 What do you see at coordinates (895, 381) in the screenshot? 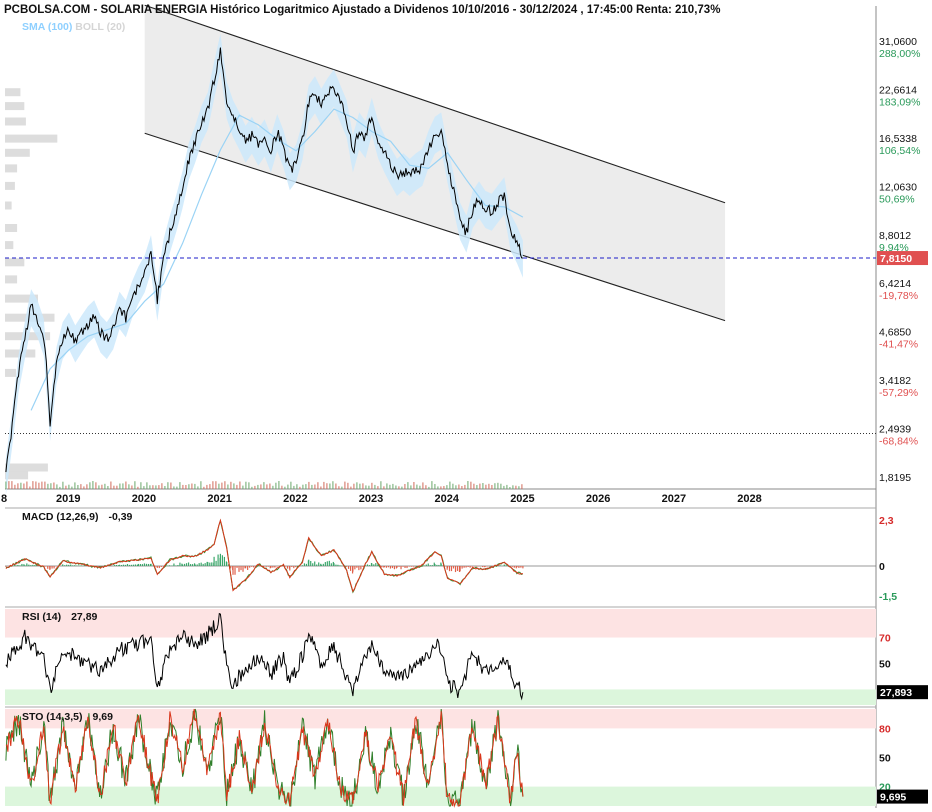
I see `price-tick-label: 3,4182` at bounding box center [895, 381].